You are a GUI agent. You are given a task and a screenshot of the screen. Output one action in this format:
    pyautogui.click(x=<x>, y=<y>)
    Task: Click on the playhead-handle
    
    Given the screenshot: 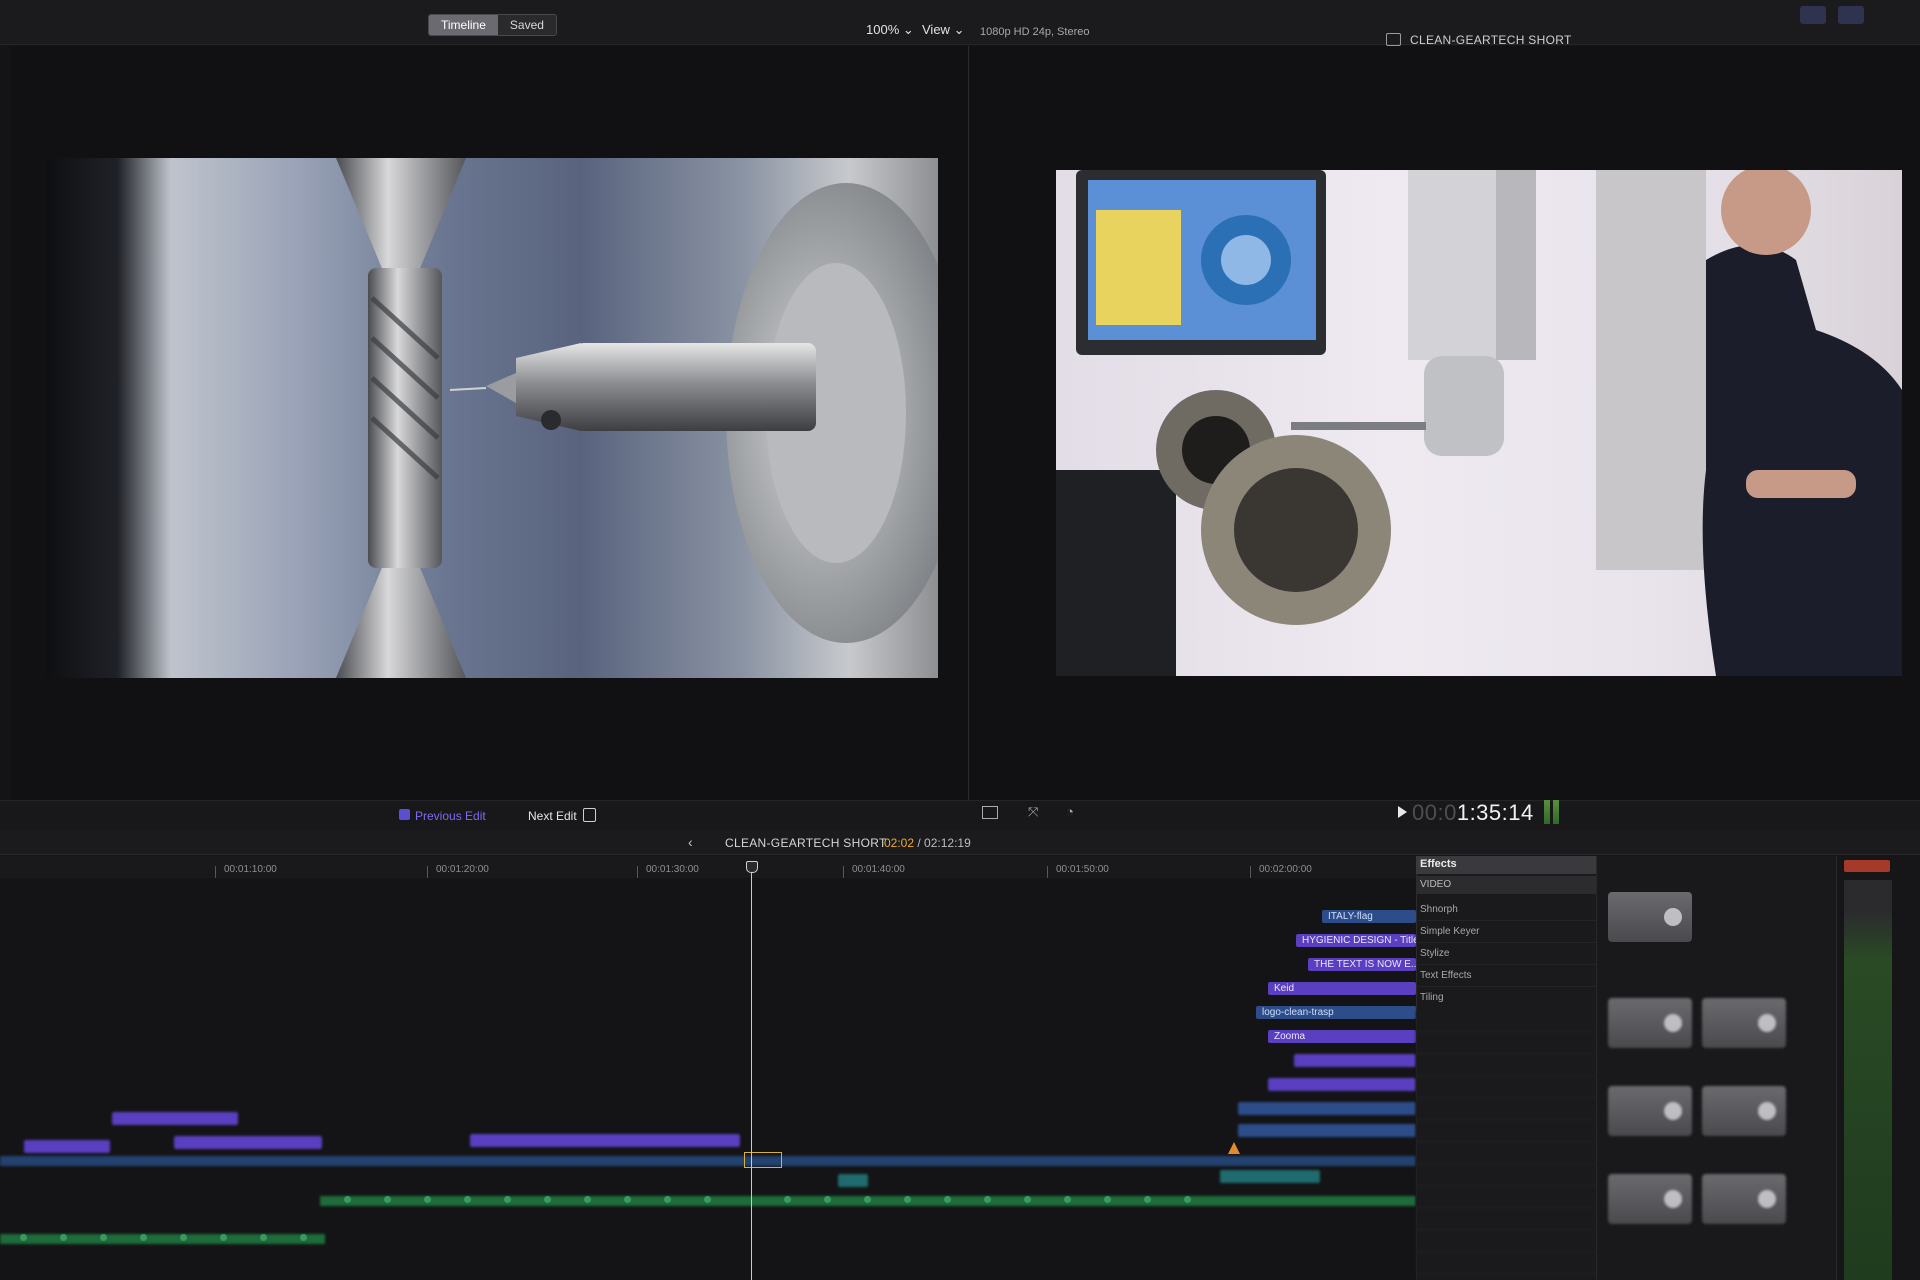 What is the action you would take?
    pyautogui.click(x=752, y=867)
    